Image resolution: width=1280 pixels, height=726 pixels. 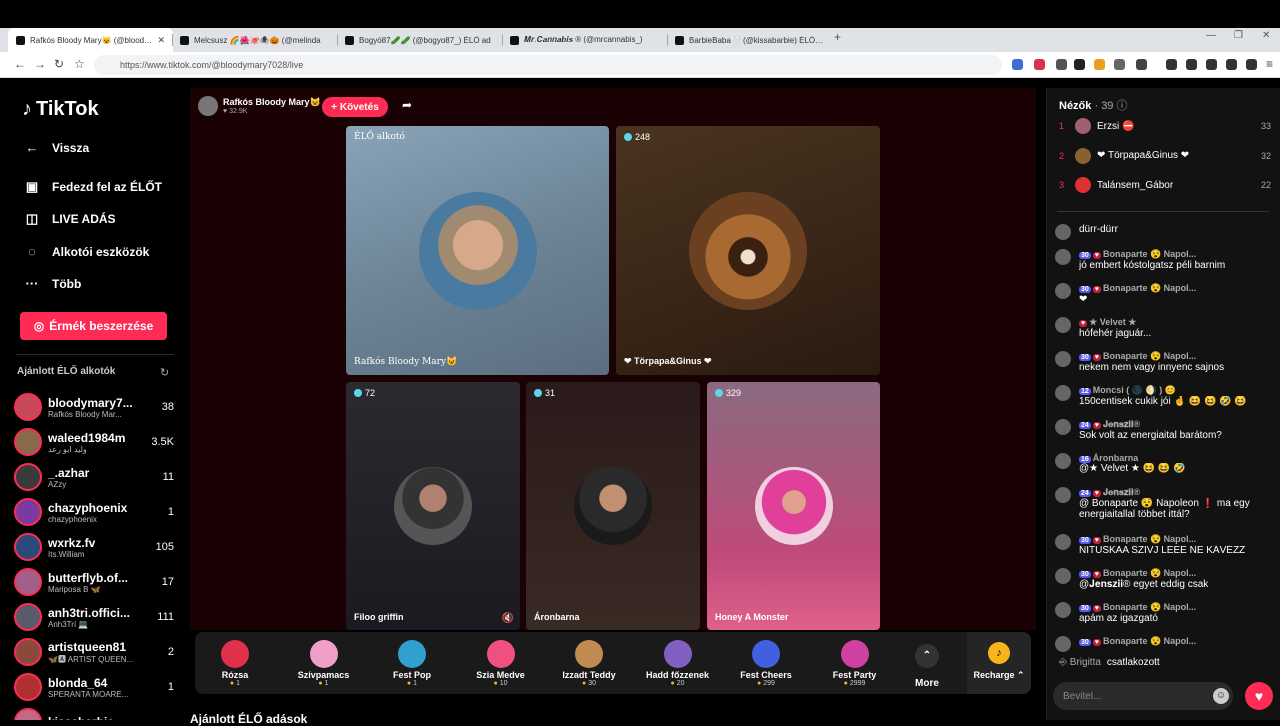 I want to click on recharge-button: ♪ Recharge ⌃, so click(x=999, y=663).